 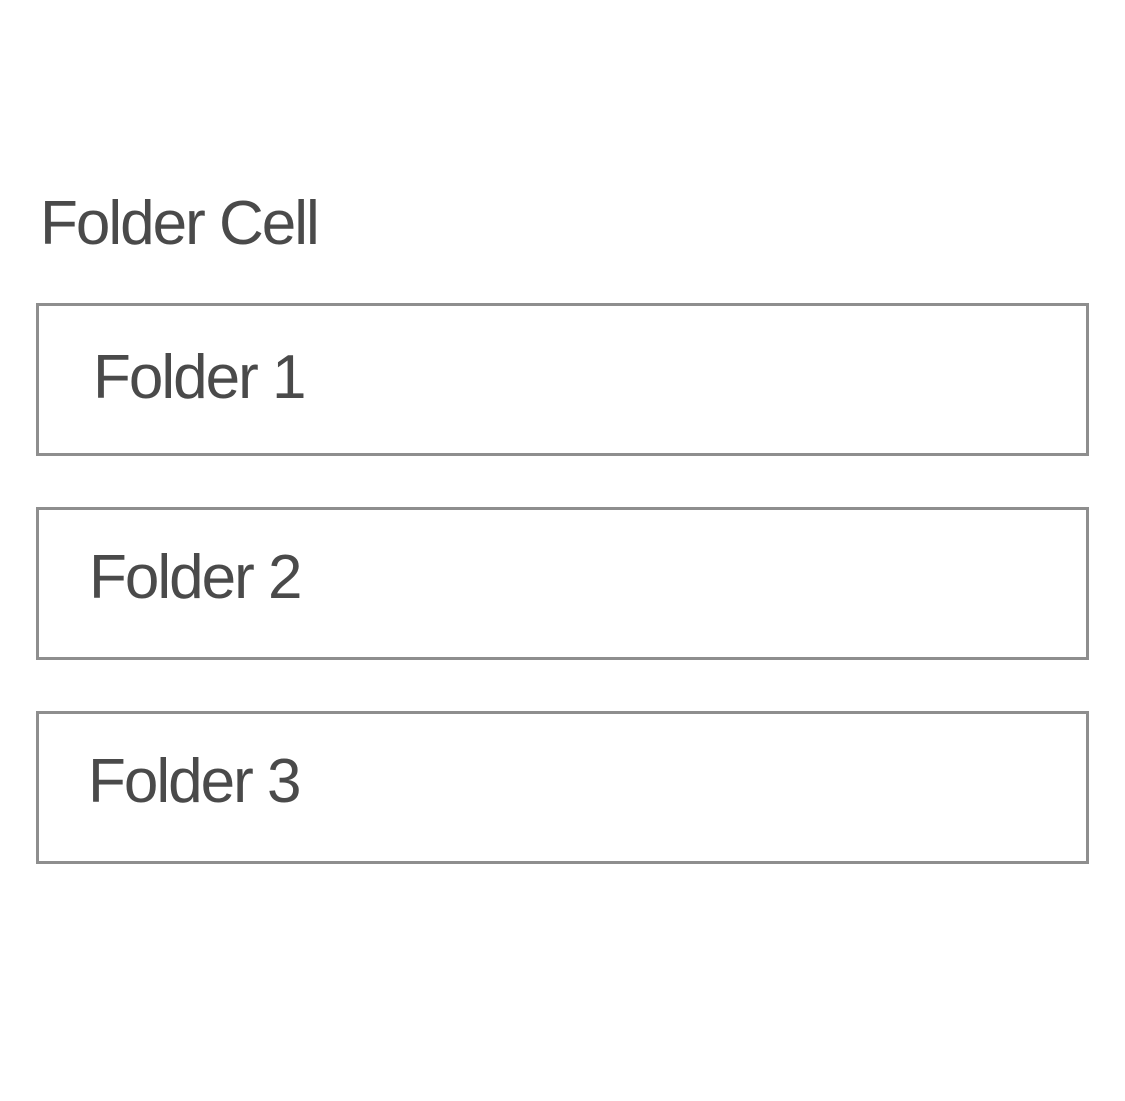 I want to click on folder-cell-1: Folder 1, so click(x=562, y=379).